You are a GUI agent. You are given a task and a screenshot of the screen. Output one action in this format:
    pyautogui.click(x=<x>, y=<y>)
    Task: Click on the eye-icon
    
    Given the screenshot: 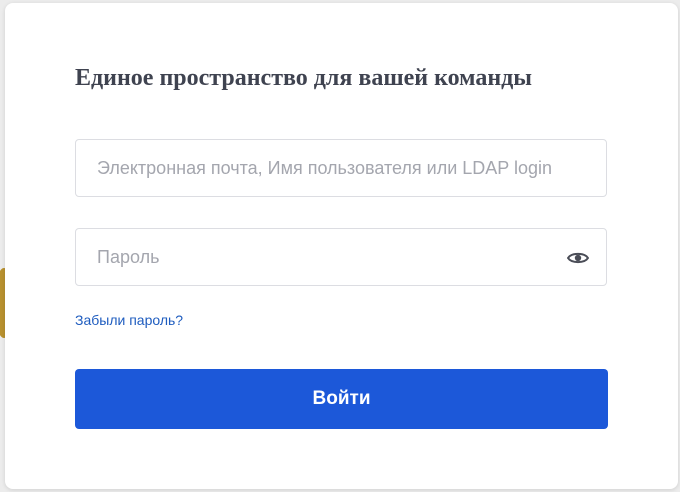 What is the action you would take?
    pyautogui.click(x=578, y=258)
    